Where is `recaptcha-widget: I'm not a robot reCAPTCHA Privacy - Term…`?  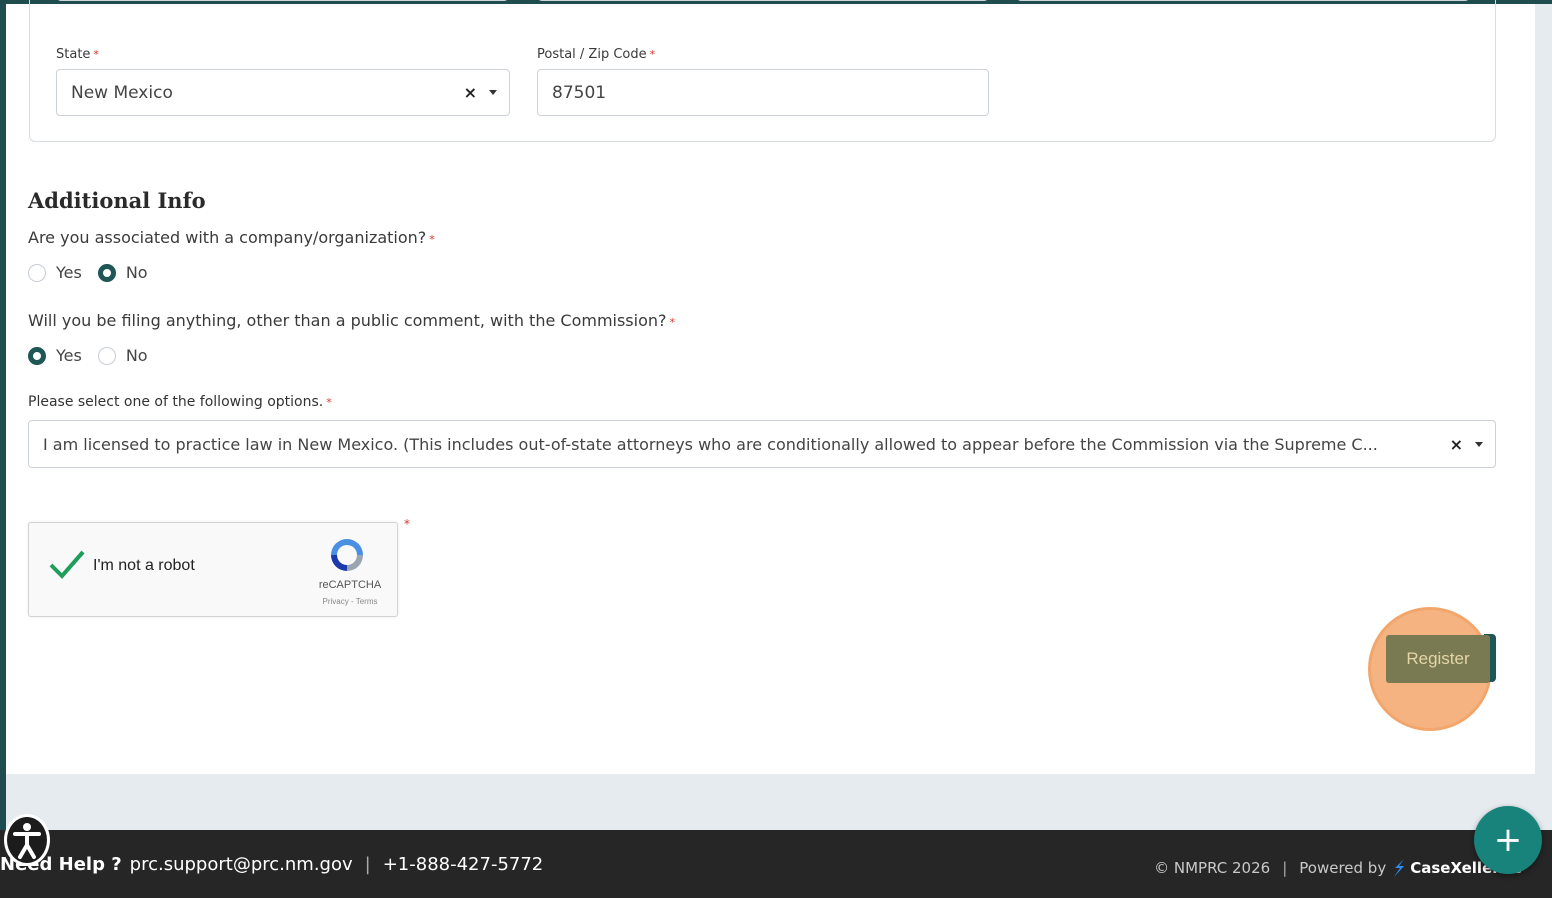 recaptcha-widget: I'm not a robot reCAPTCHA Privacy - Term… is located at coordinates (213, 569).